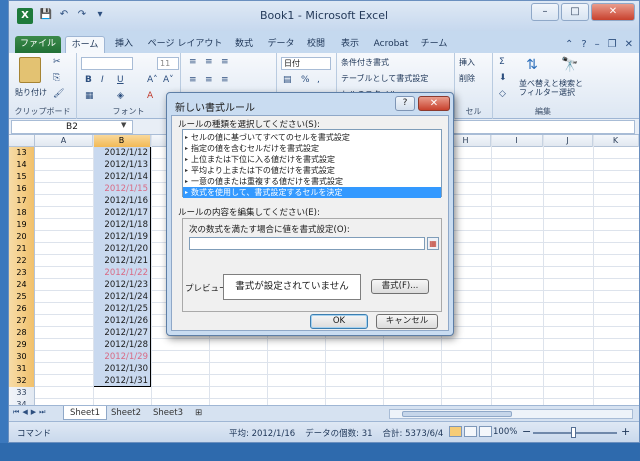 The width and height of the screenshot is (640, 461). What do you see at coordinates (467, 78) in the screenshot?
I see `delete-cells-button: 削除` at bounding box center [467, 78].